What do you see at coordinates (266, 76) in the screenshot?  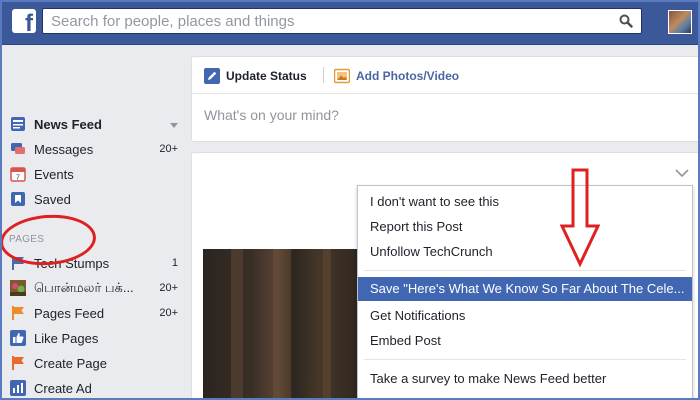 I see `tab-label: Update Status` at bounding box center [266, 76].